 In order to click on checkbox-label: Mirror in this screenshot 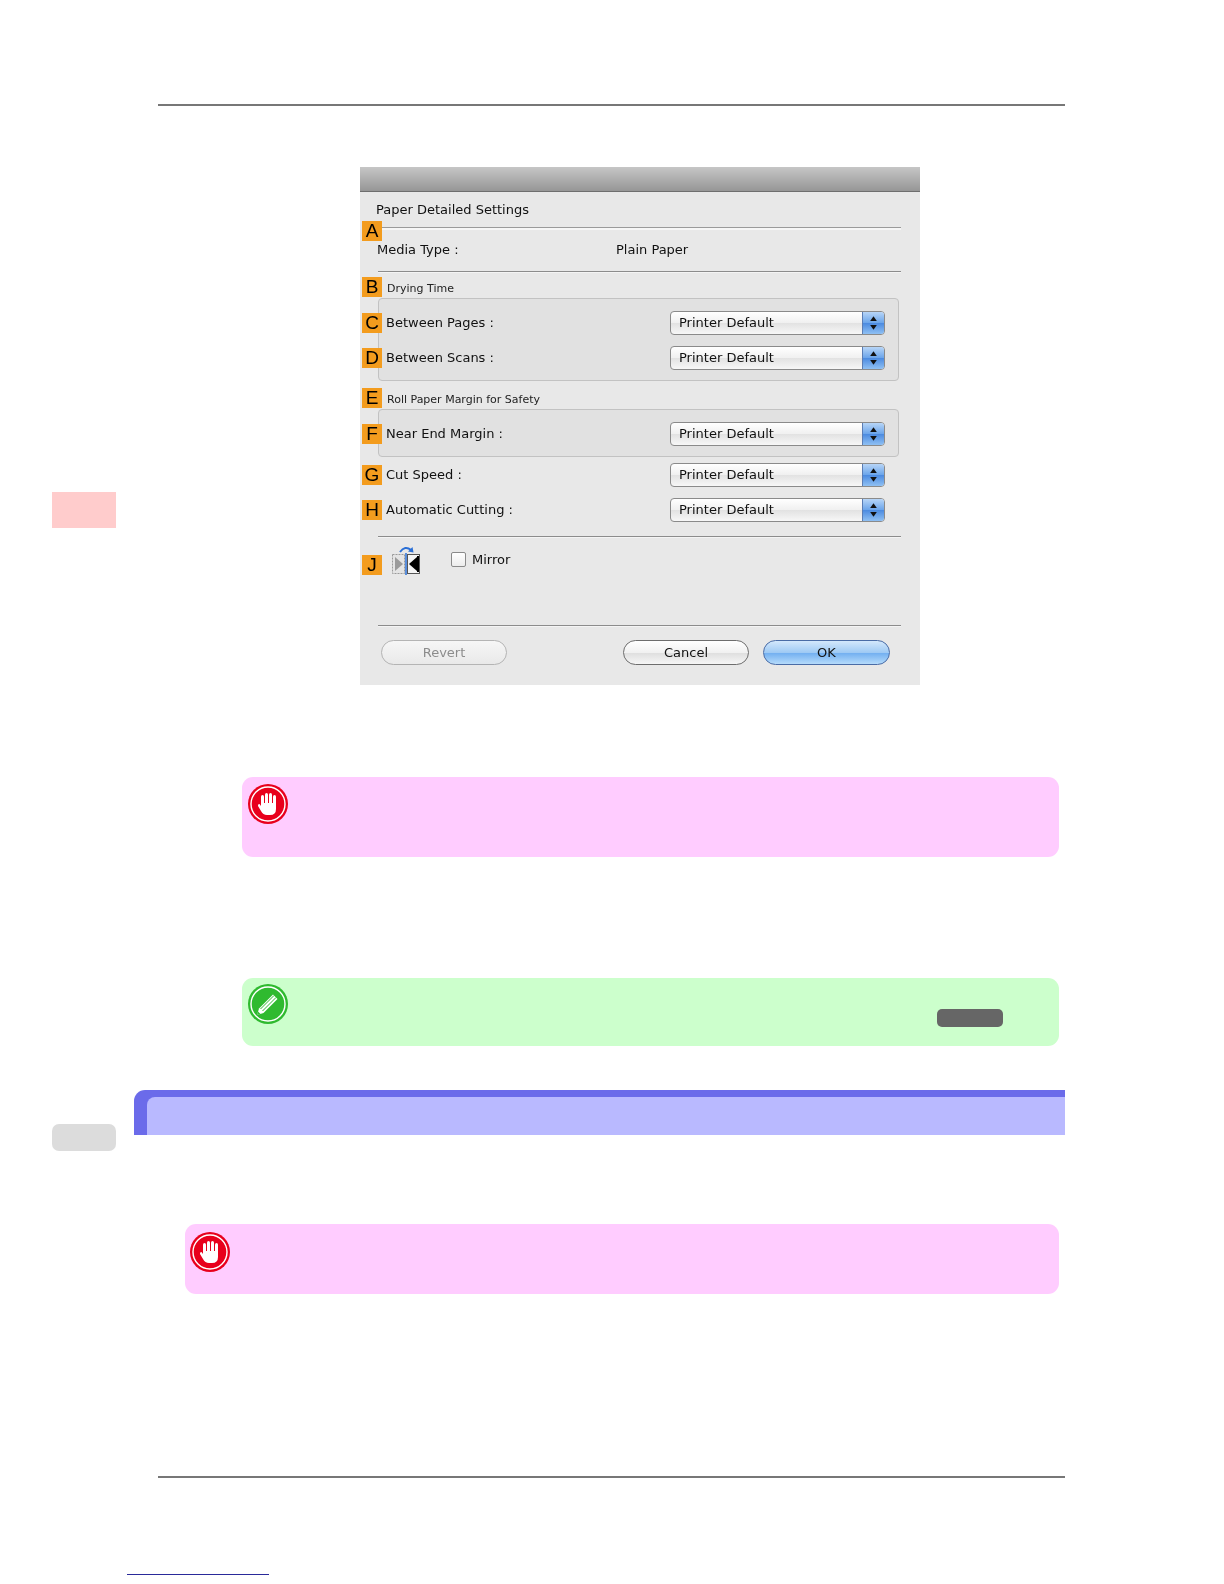, I will do `click(491, 559)`.